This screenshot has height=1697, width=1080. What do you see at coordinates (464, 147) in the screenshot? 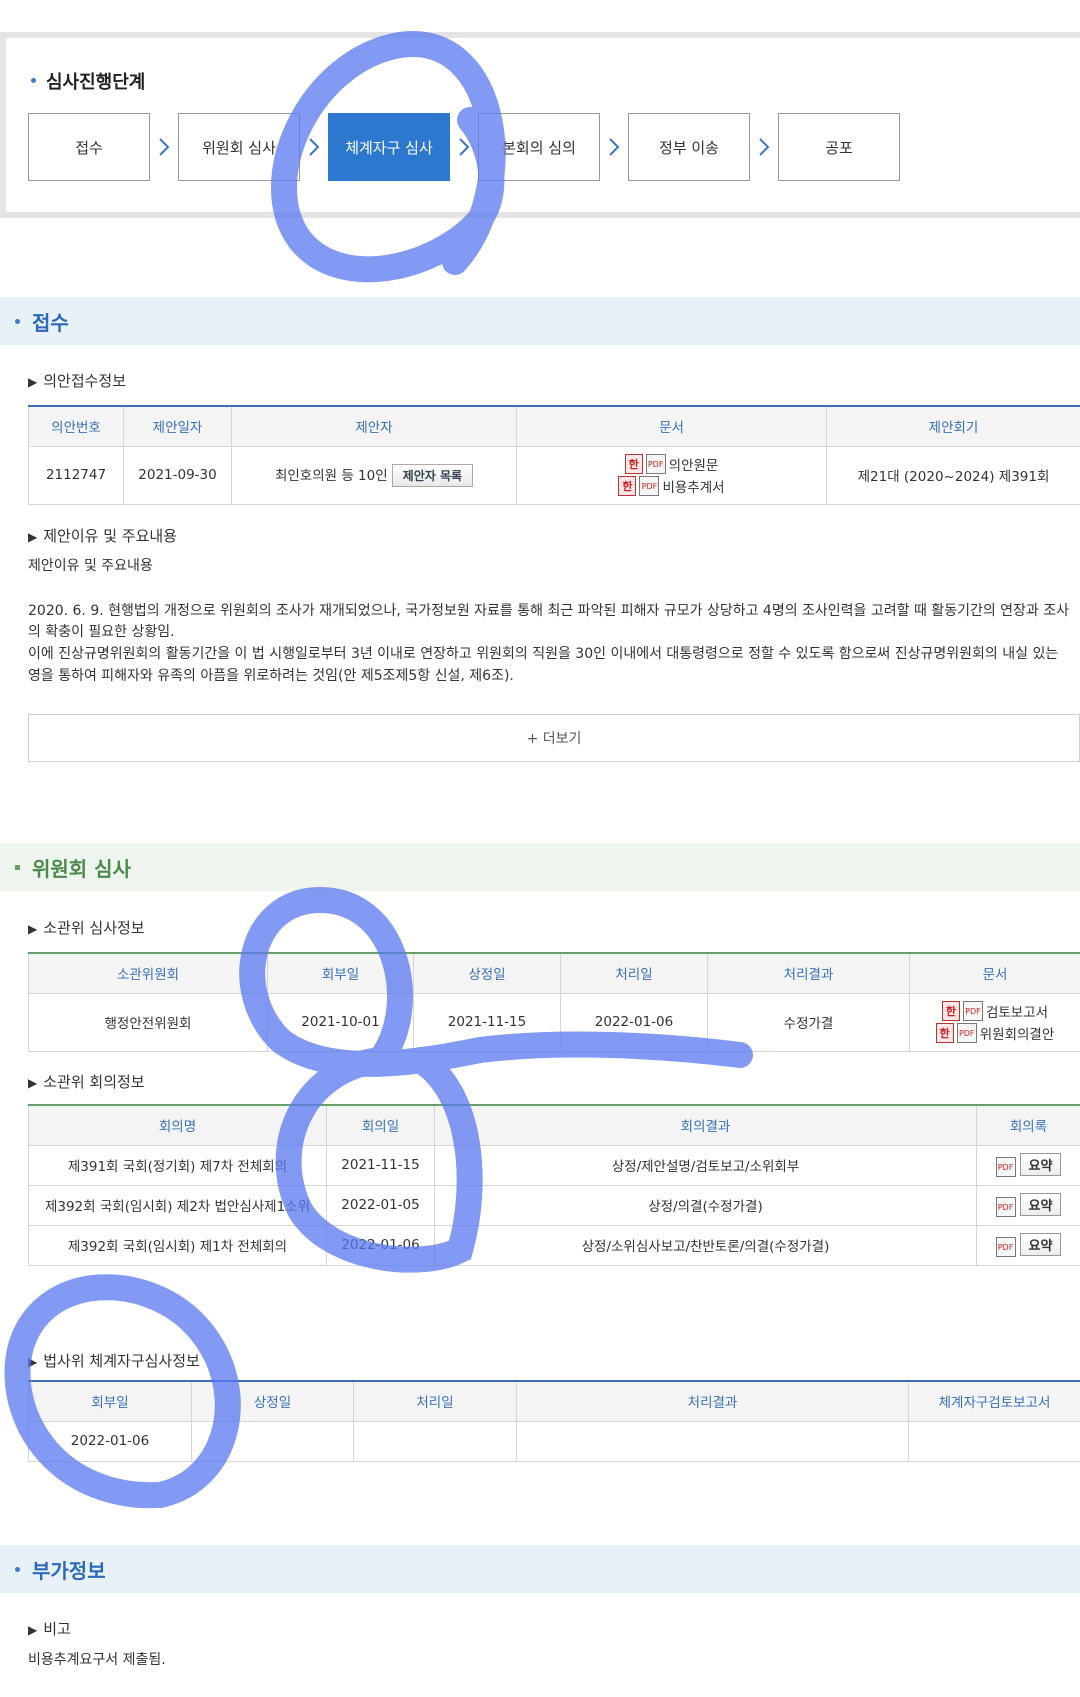
I see `progress-steps: 접수 위원회 심사 체계자구 심사 본회의 심의 정부 이송 공포` at bounding box center [464, 147].